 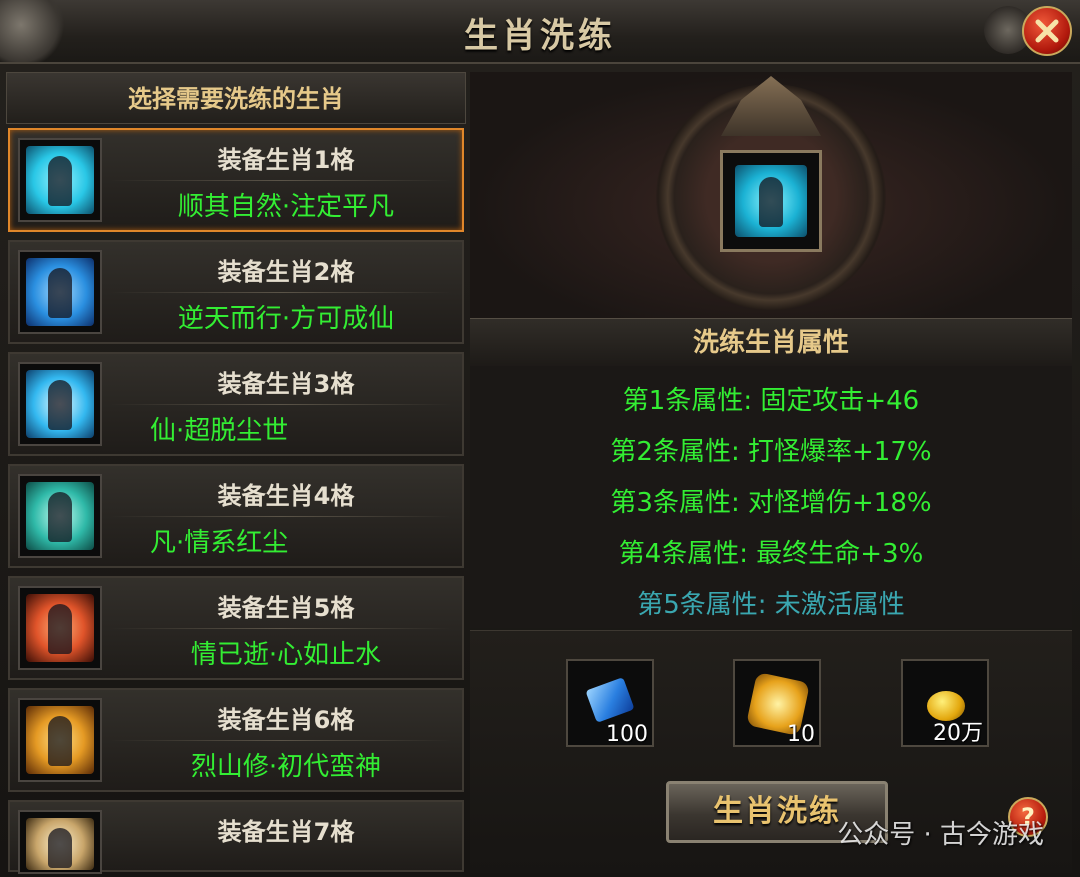 I want to click on slot-name: 装备生肖6格, so click(x=286, y=720).